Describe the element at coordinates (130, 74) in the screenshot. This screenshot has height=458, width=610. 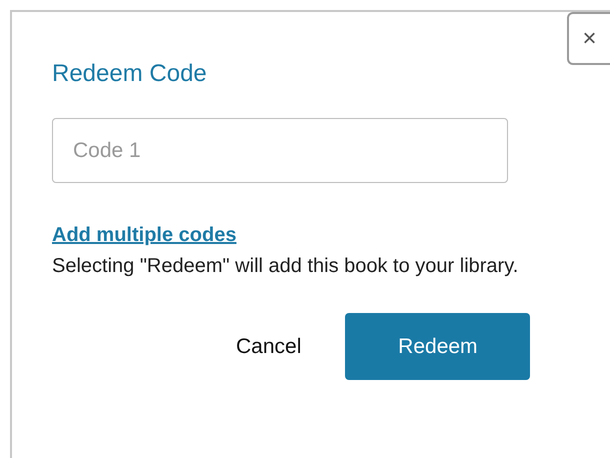
I see `dialog-title: Redeem Code` at that location.